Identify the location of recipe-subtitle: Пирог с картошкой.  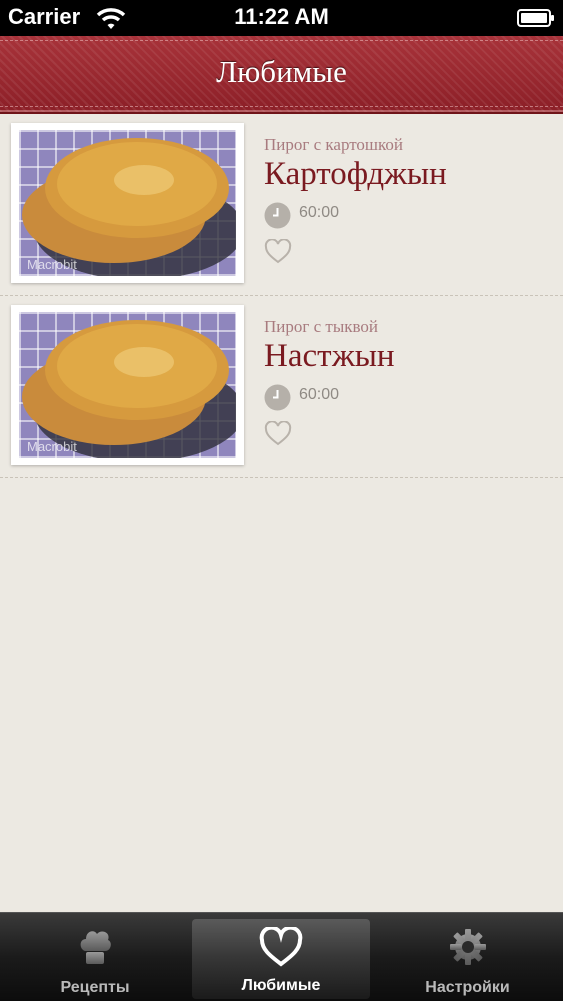
(334, 144).